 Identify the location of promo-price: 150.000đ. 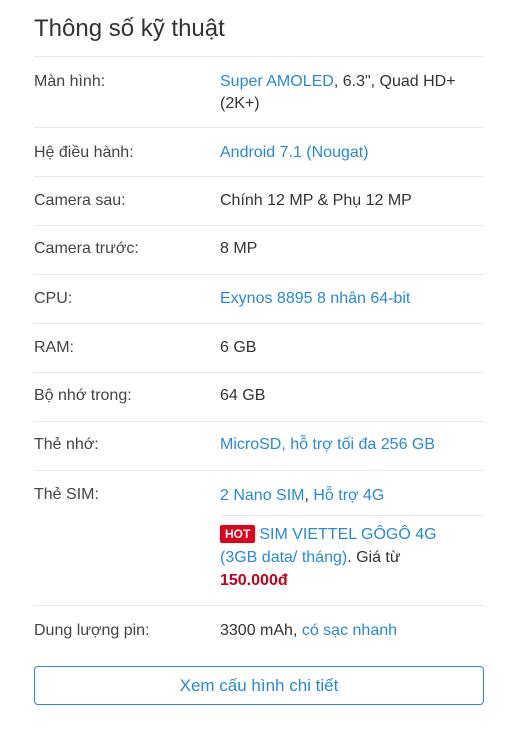
(254, 580).